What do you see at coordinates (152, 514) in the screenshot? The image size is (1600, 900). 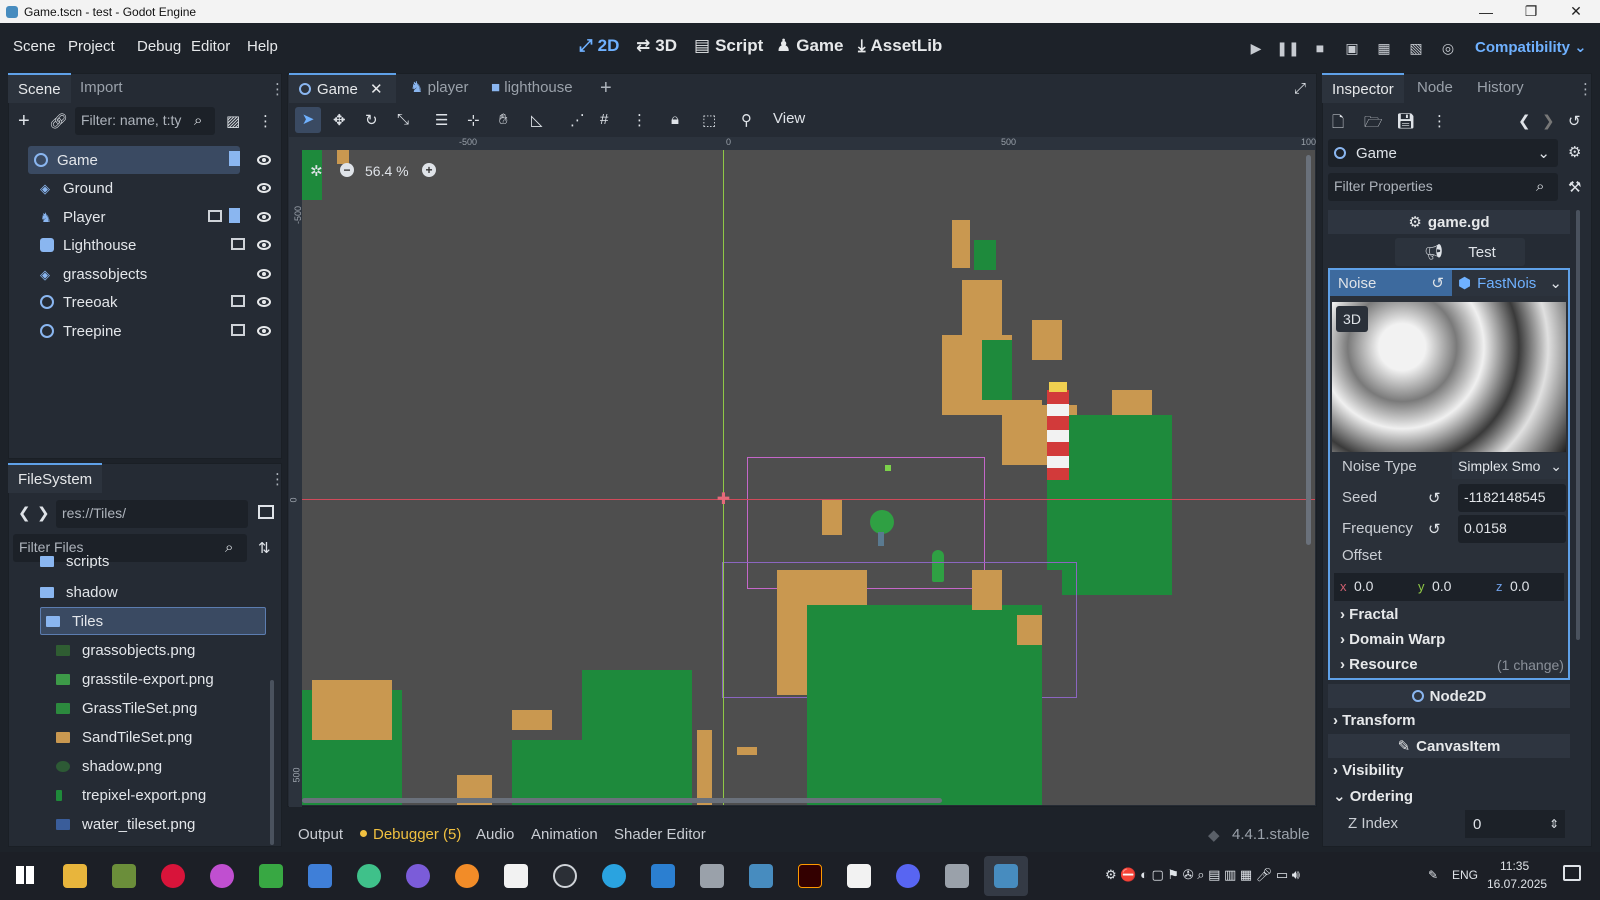 I see `filesystem-path-input: res://Tiles/` at bounding box center [152, 514].